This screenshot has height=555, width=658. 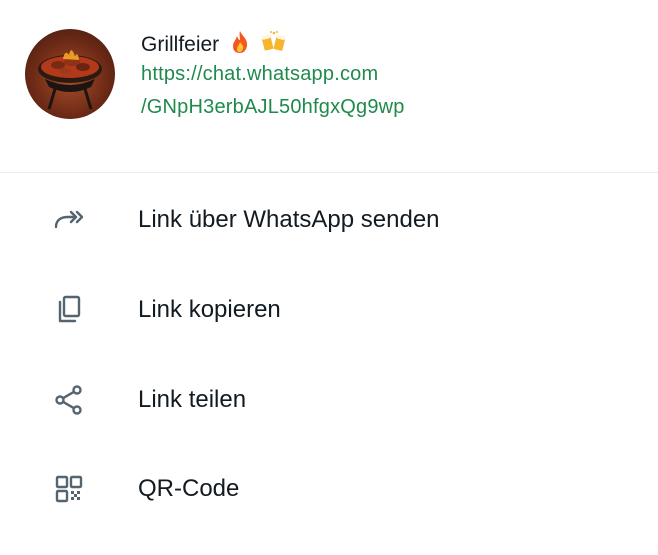 What do you see at coordinates (259, 74) in the screenshot?
I see `invite-link-line-1: https://chat.whatsapp.com` at bounding box center [259, 74].